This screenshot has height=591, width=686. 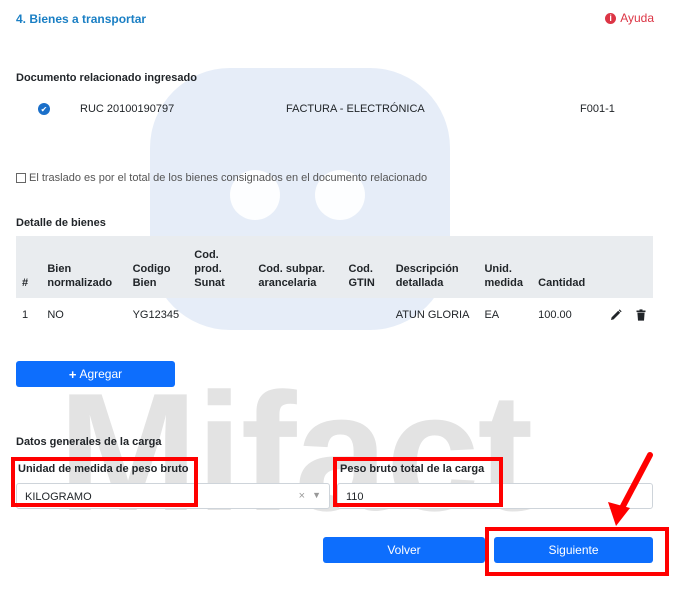 What do you see at coordinates (492, 315) in the screenshot?
I see `cell-unidad: EA` at bounding box center [492, 315].